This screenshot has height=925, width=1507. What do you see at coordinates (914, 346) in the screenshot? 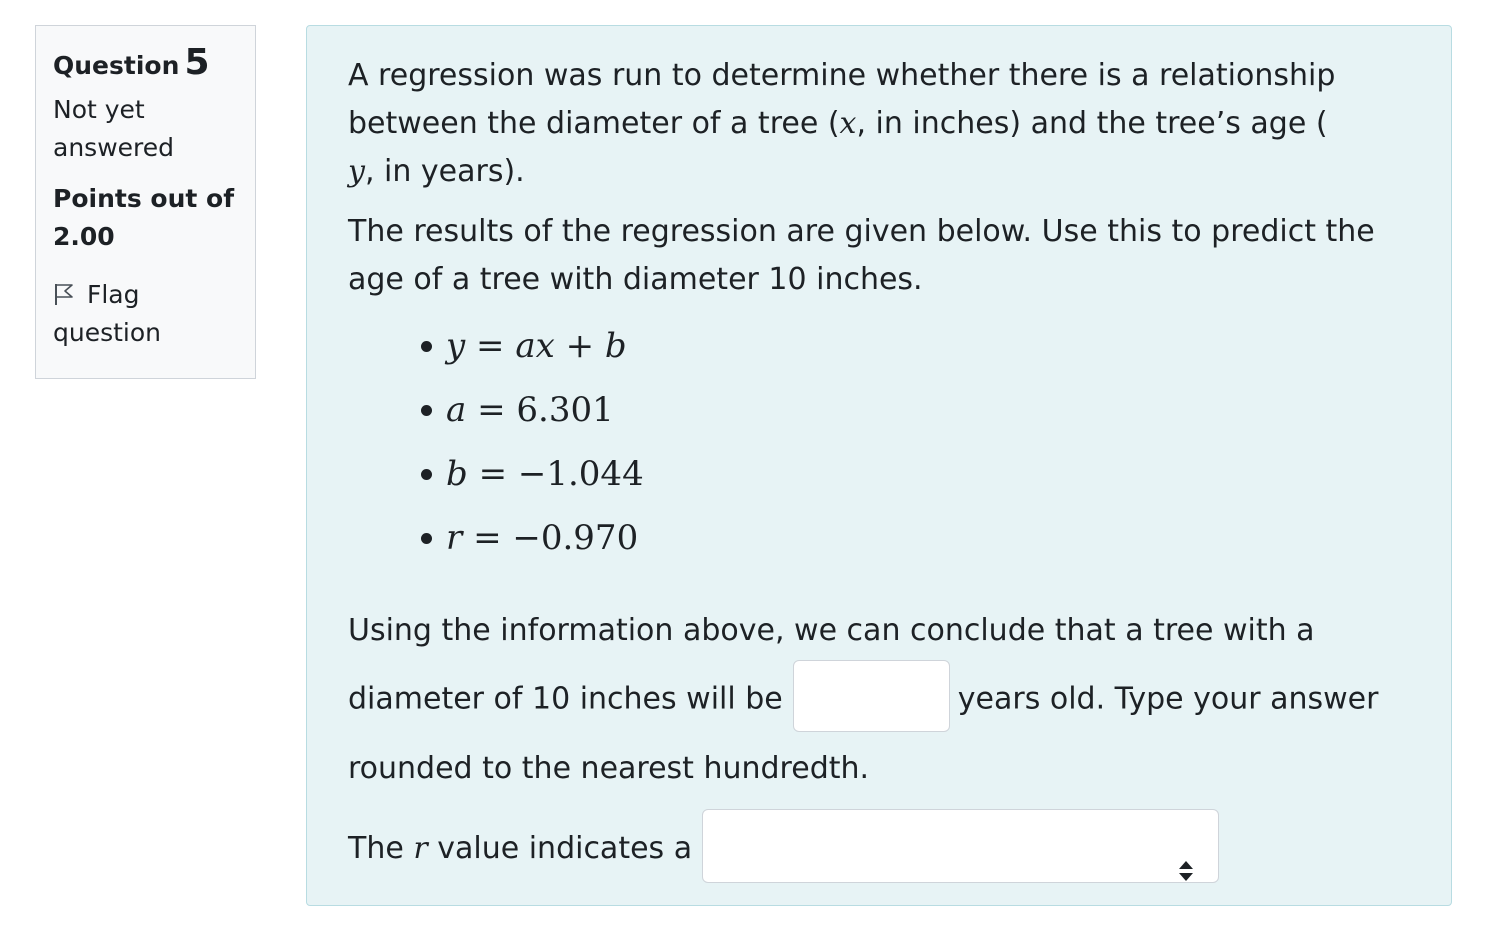
I see `list-item: y = ax + b` at bounding box center [914, 346].